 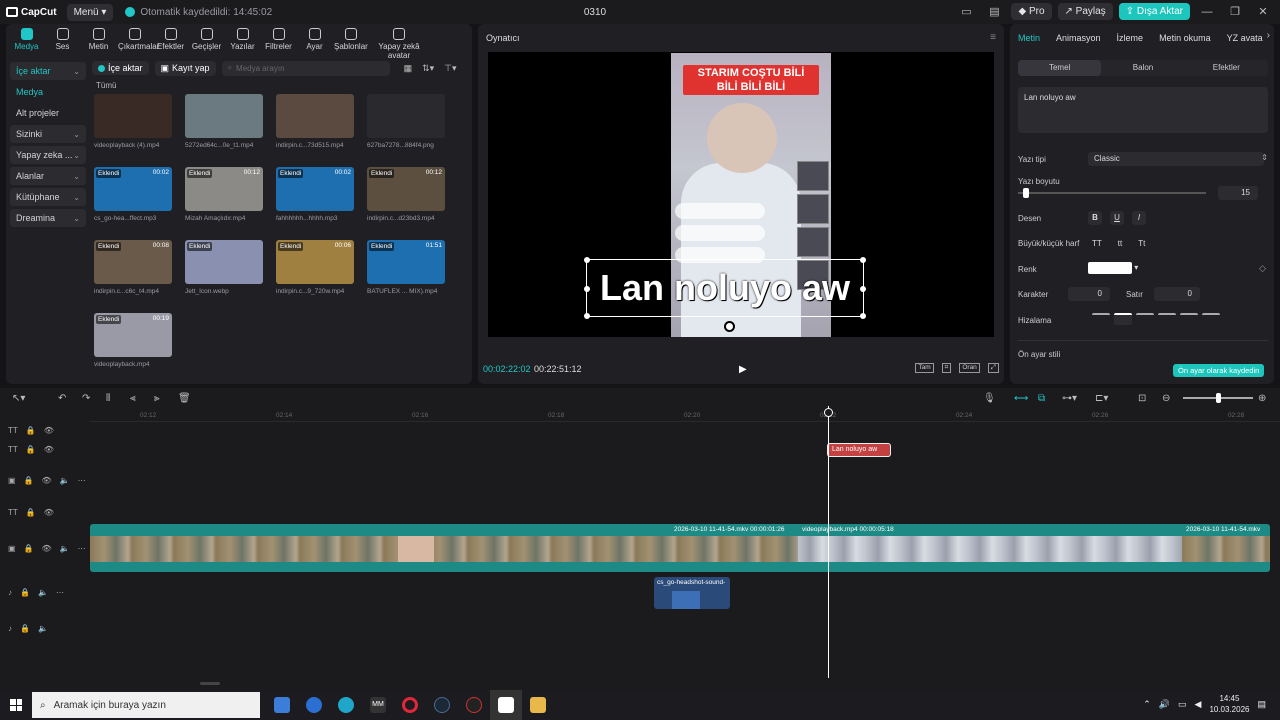 I want to click on inspector-tab: YZ avata, so click(x=1245, y=38).